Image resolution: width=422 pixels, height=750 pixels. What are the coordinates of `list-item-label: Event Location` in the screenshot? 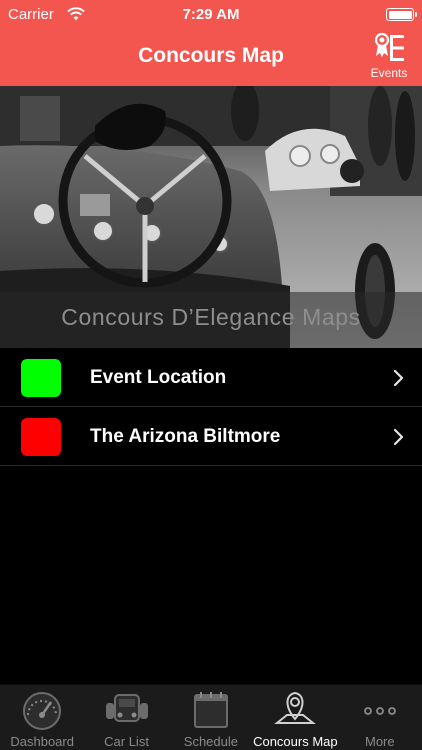 It's located at (158, 377).